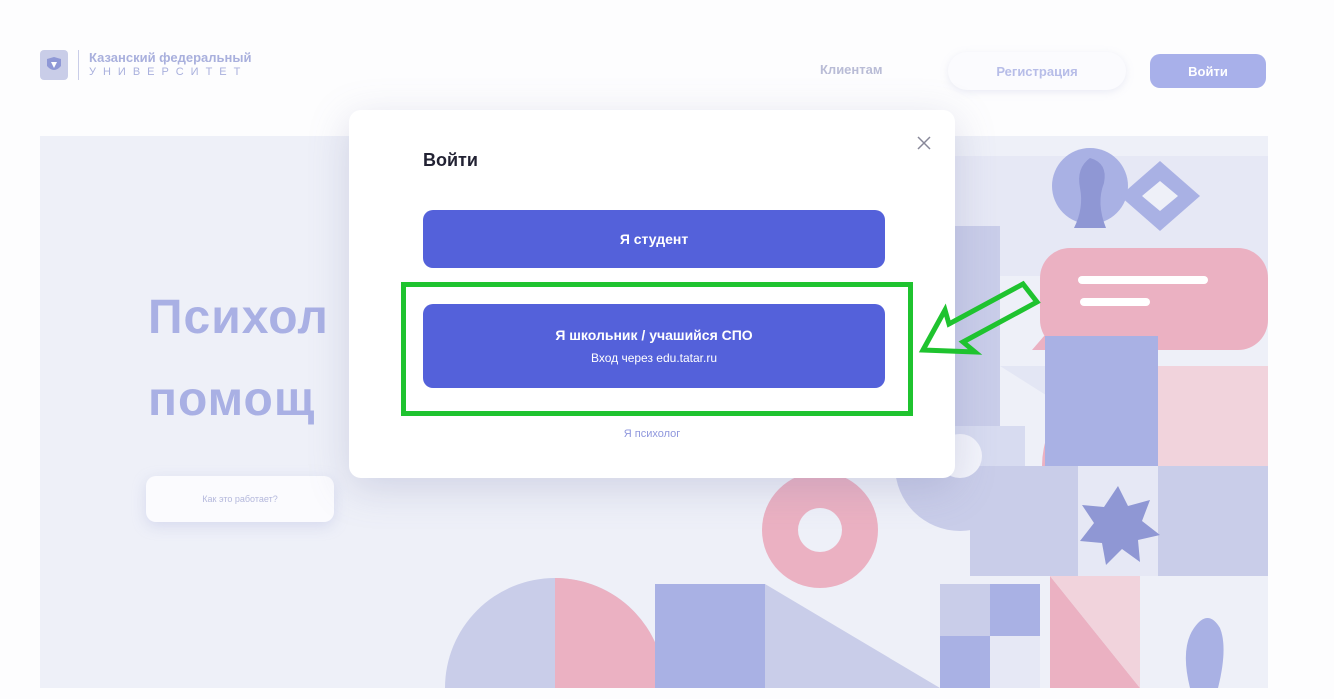 This screenshot has width=1334, height=699. I want to click on hero-title-line2: помощ, so click(232, 399).